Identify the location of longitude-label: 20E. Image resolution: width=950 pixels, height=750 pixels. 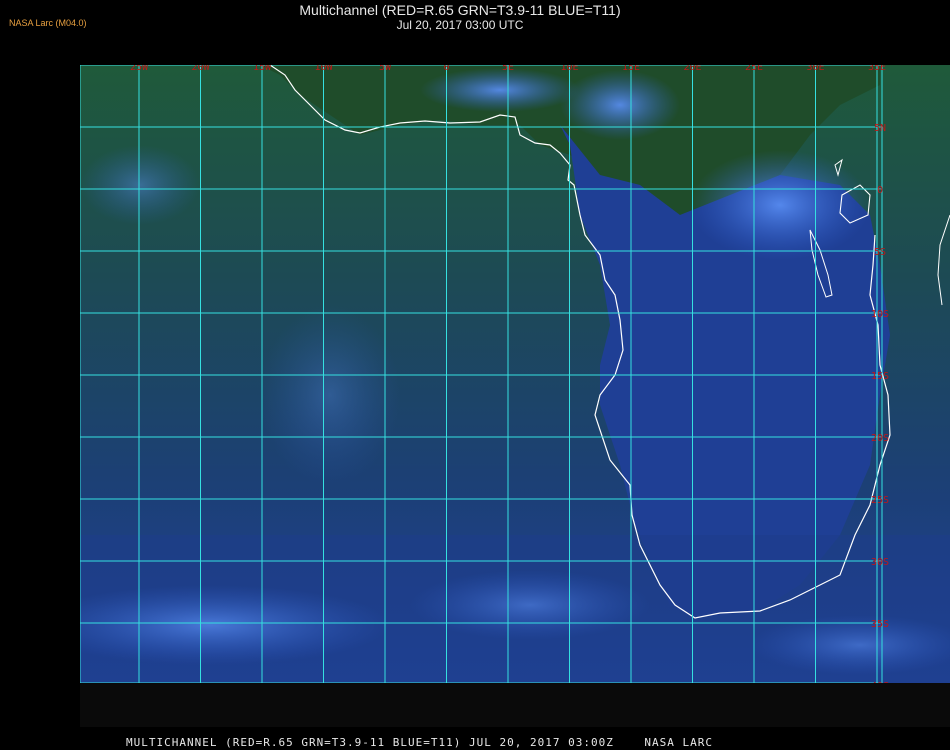
(692, 69).